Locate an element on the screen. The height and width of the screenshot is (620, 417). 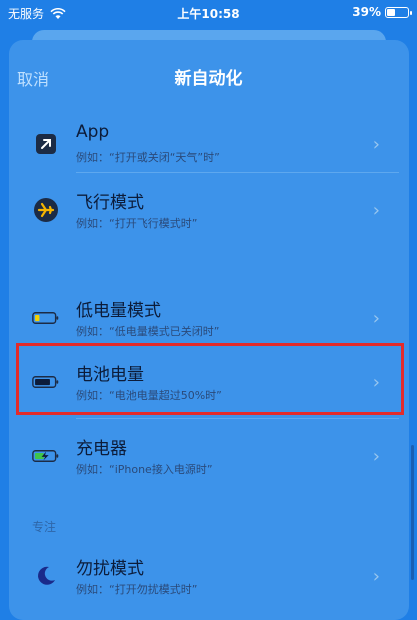
item-title: 充电器 is located at coordinates (101, 449).